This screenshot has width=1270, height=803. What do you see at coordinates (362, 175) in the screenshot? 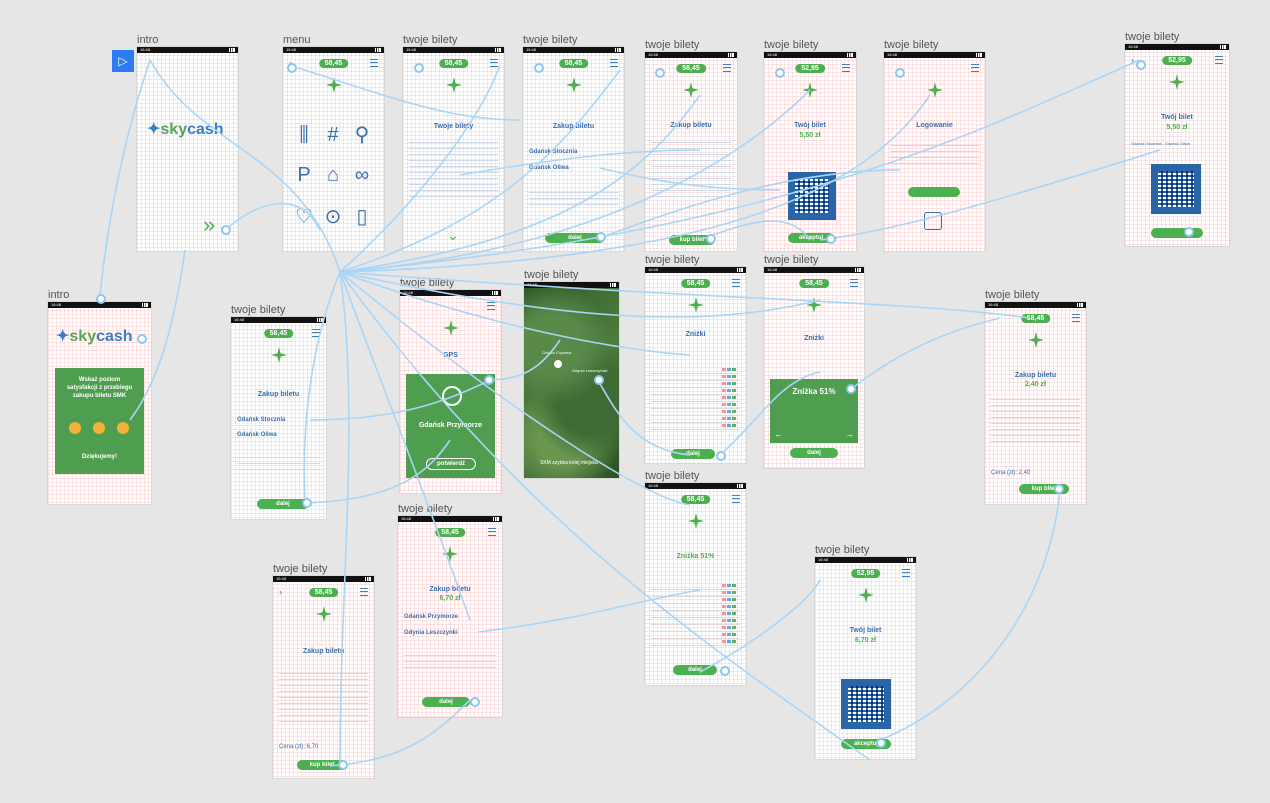
I see `rings-icon: ∞` at bounding box center [362, 175].